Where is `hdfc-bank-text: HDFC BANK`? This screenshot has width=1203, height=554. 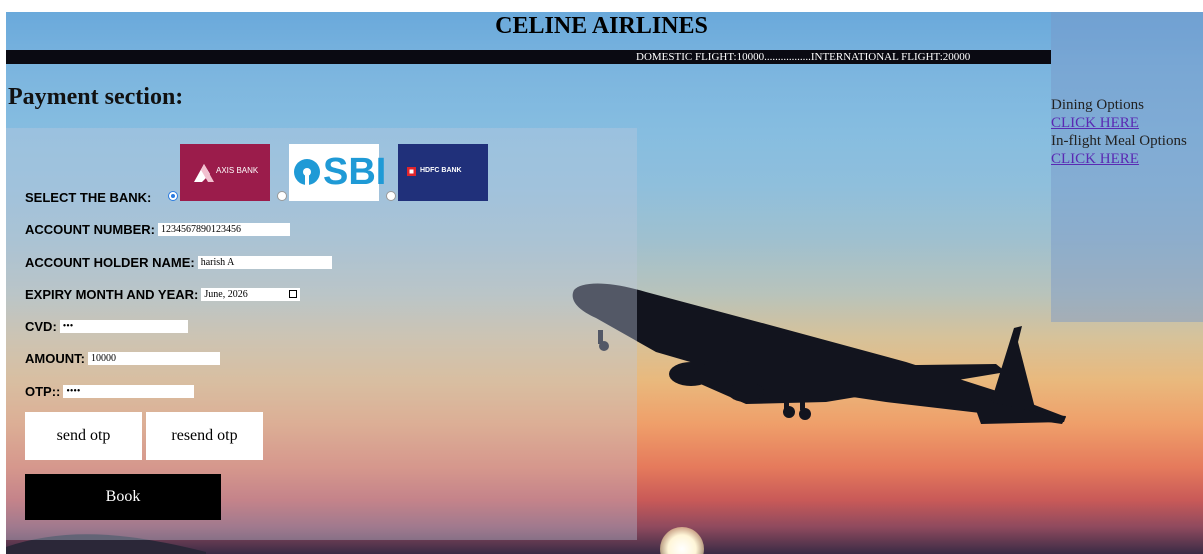
hdfc-bank-text: HDFC BANK is located at coordinates (441, 170).